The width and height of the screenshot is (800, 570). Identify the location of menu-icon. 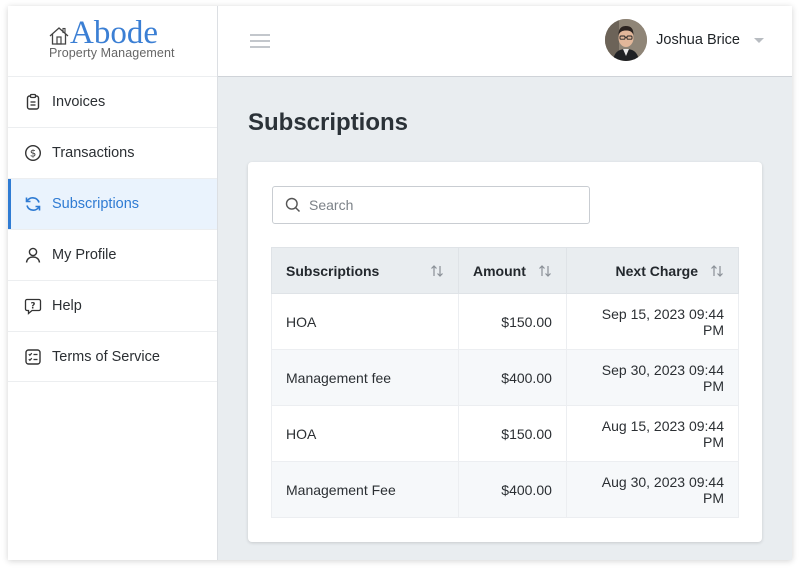
(260, 41).